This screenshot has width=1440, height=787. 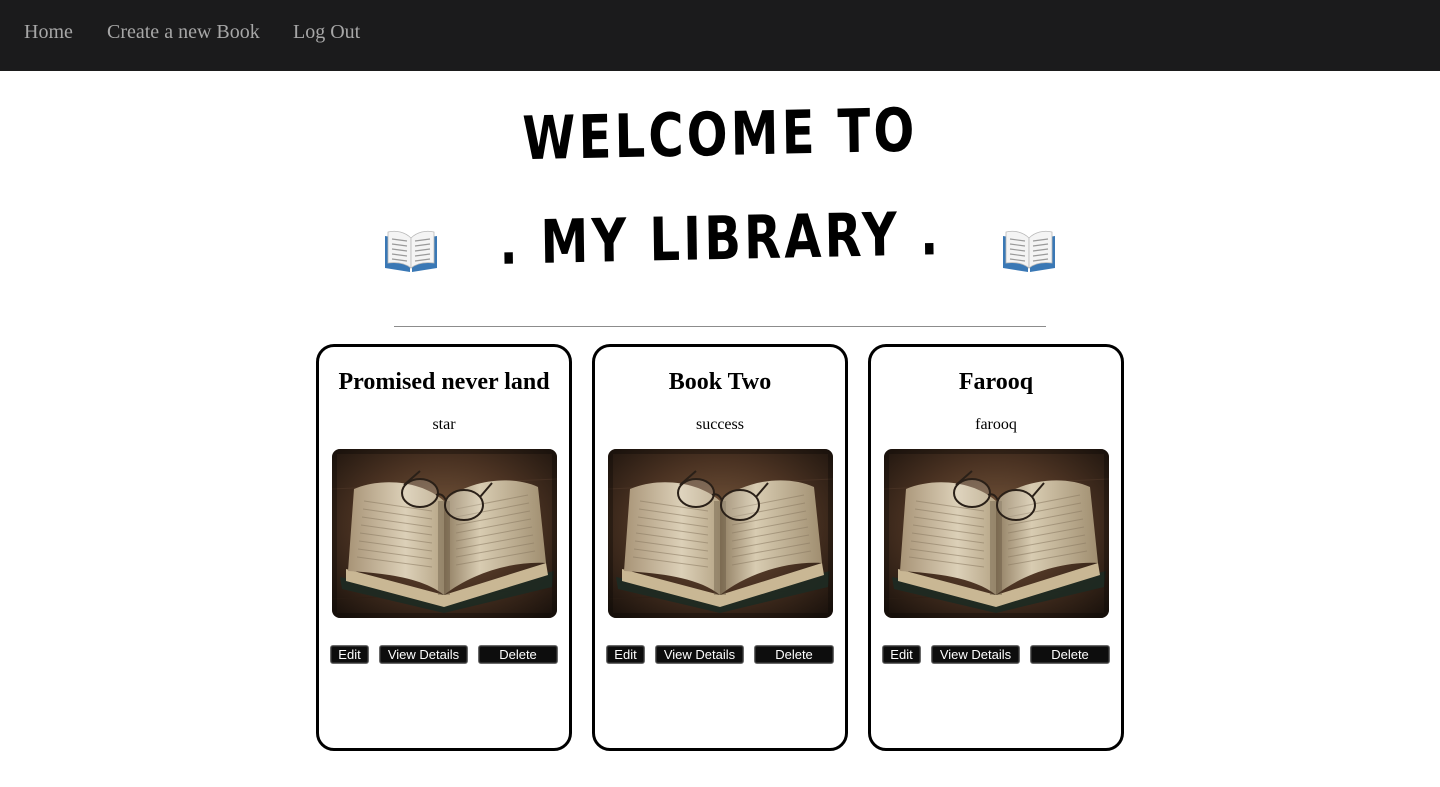 I want to click on section-divider, so click(x=720, y=326).